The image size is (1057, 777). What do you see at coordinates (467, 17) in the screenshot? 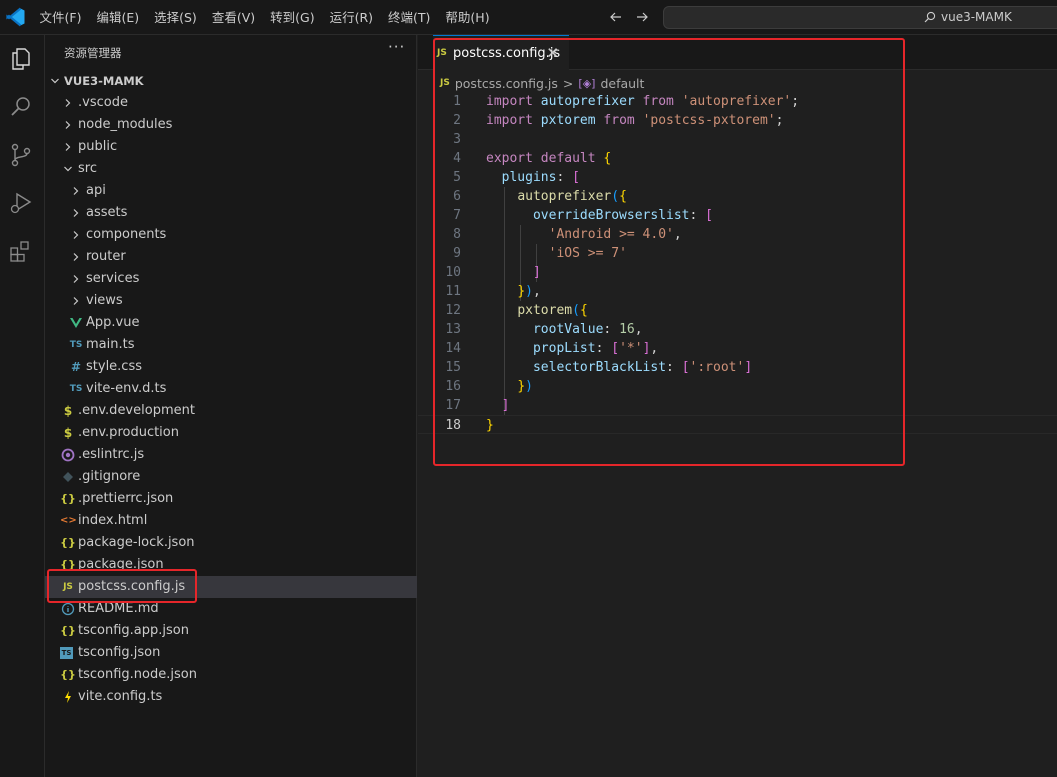
I see `menu-help: 帮助(H)` at bounding box center [467, 17].